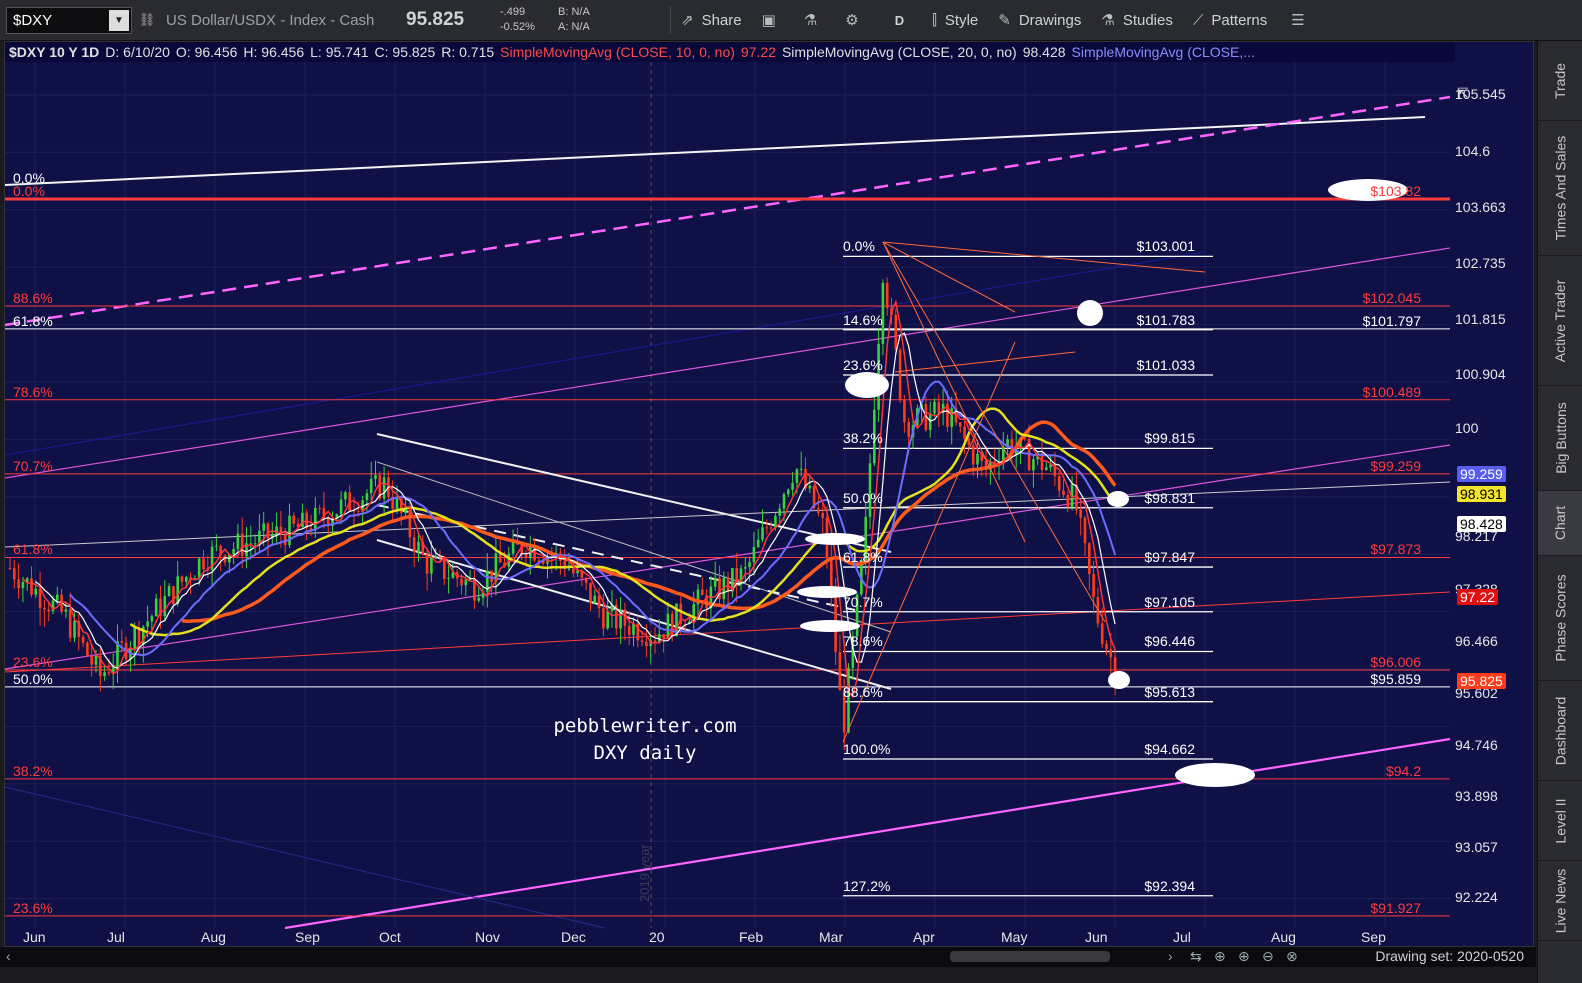 This screenshot has height=983, width=1582. Describe the element at coordinates (1244, 956) in the screenshot. I see `zoom-in-icon: ⊕` at that location.